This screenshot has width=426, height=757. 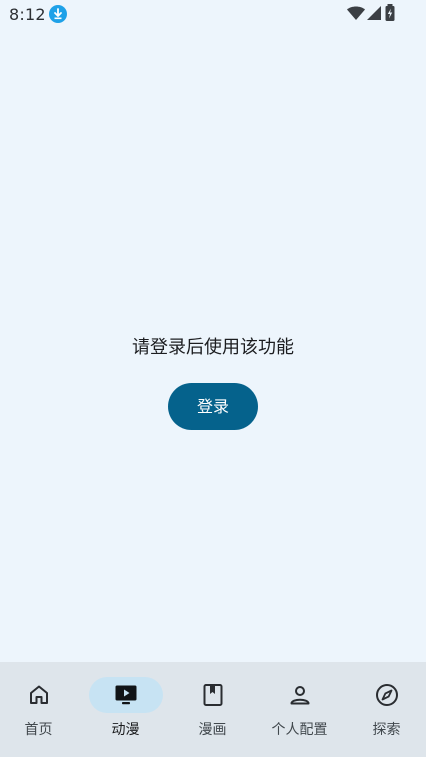 What do you see at coordinates (213, 347) in the screenshot?
I see `login-prompt-text: 请登录后使用该功能` at bounding box center [213, 347].